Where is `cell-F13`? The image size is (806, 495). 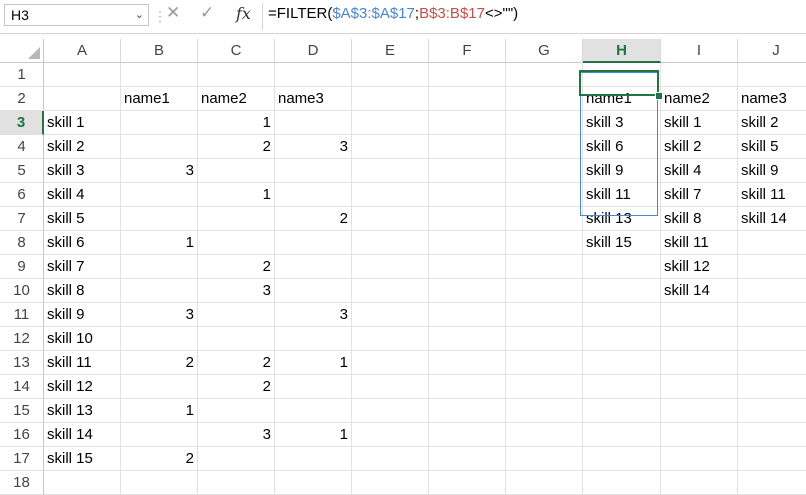 cell-F13 is located at coordinates (467, 363).